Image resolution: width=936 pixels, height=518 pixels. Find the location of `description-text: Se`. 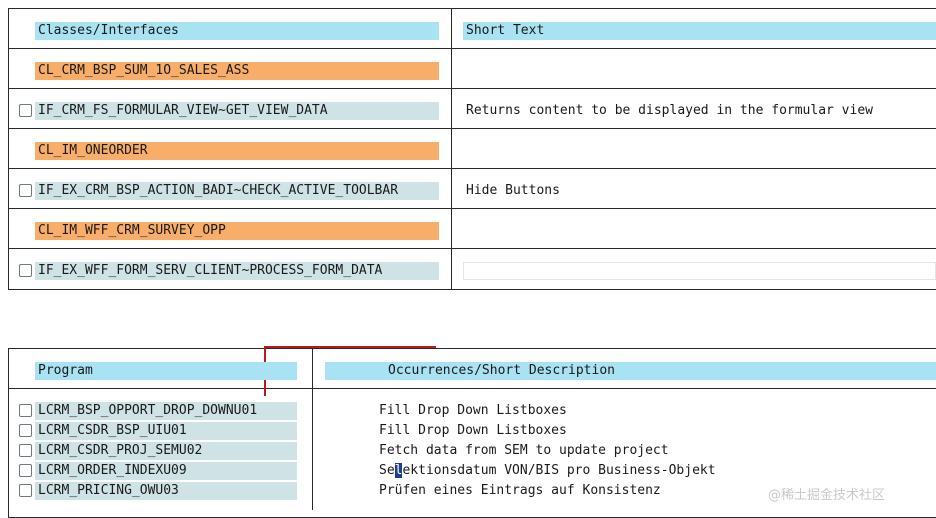

description-text: Se is located at coordinates (387, 470).